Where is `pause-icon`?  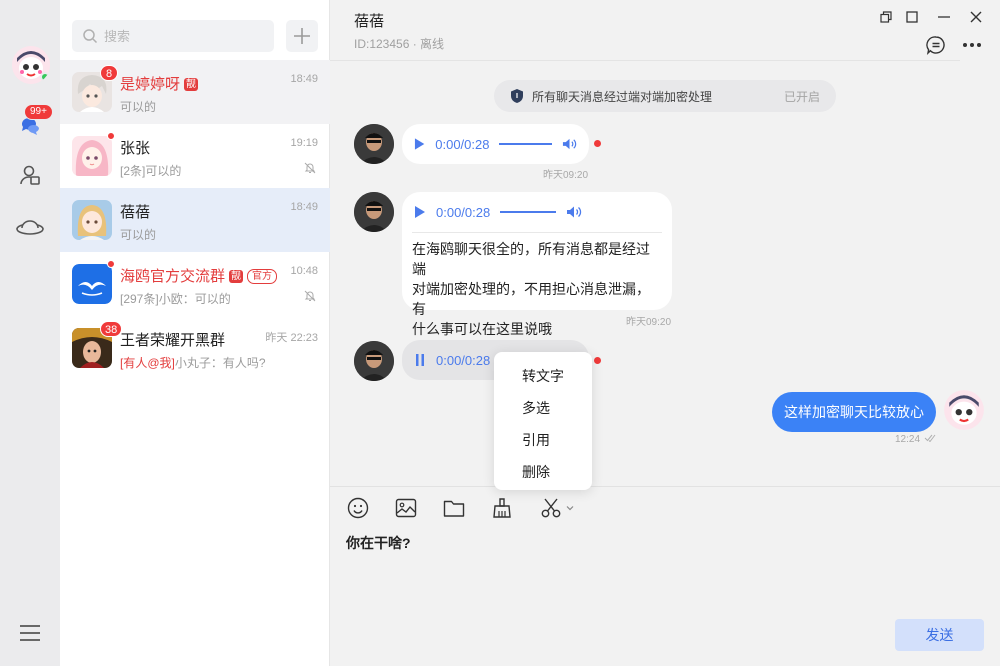 pause-icon is located at coordinates (420, 360).